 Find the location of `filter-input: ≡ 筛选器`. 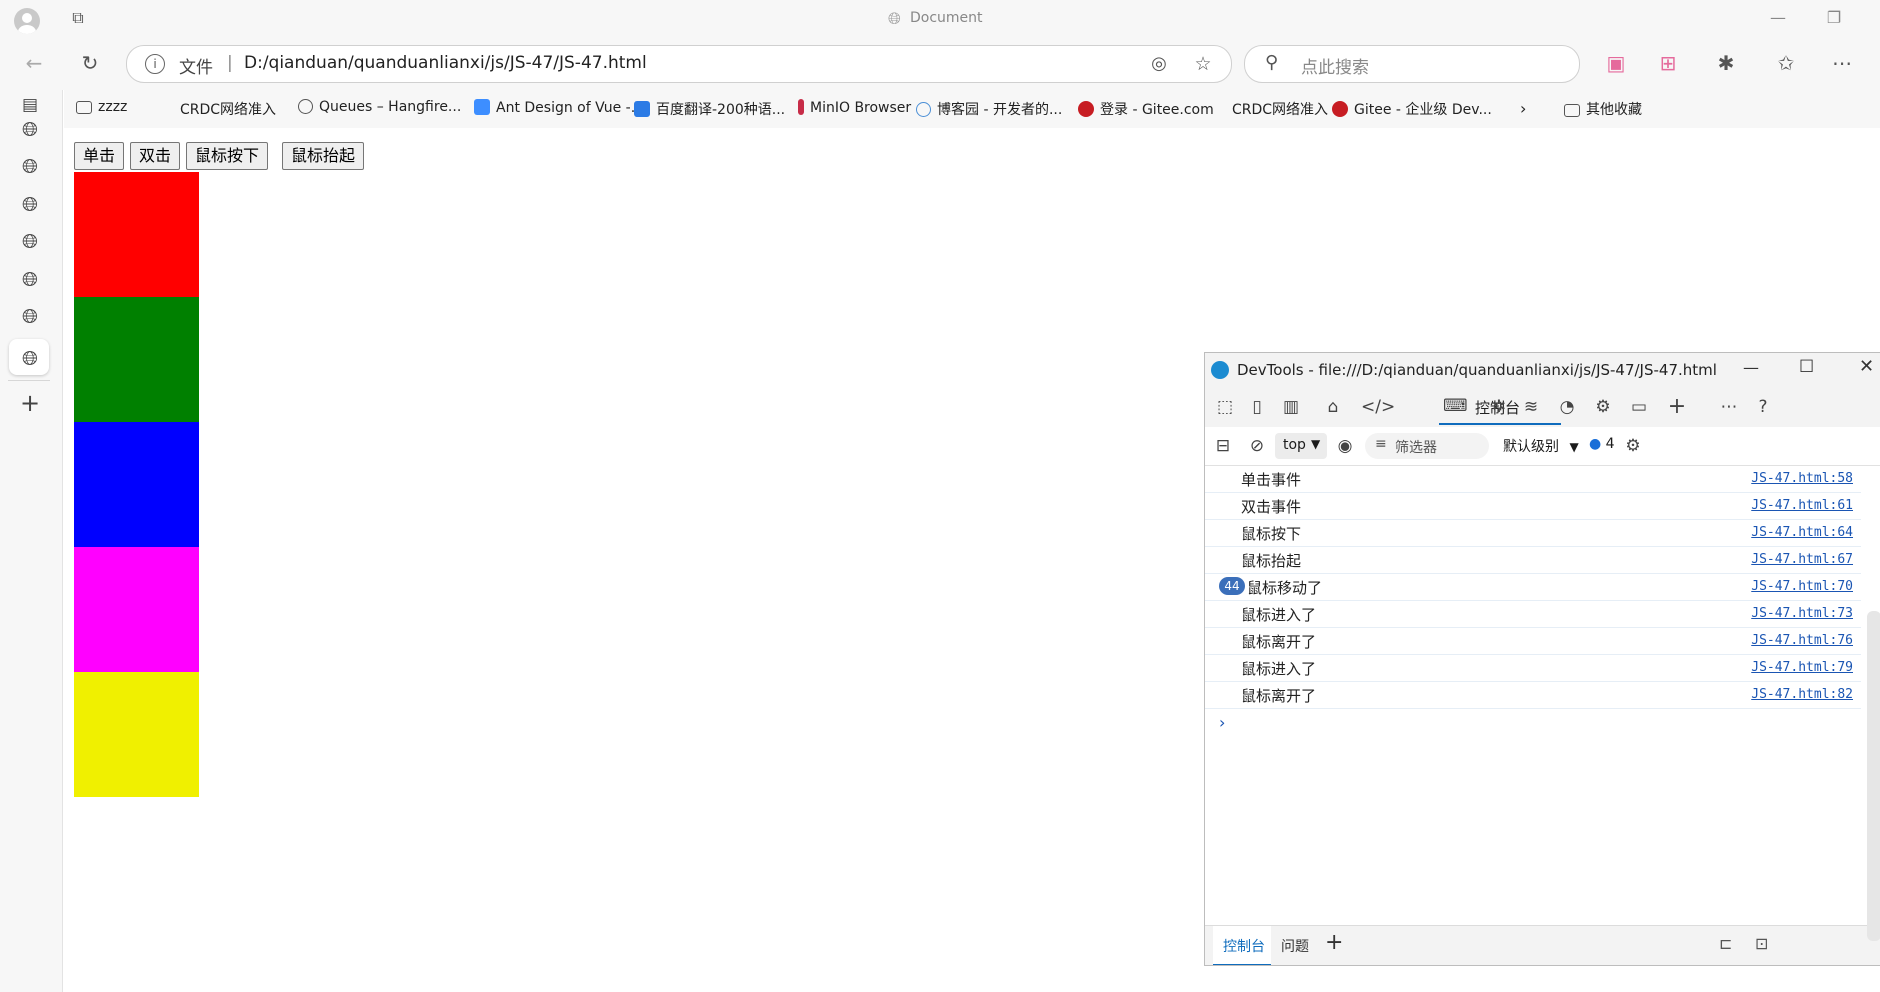

filter-input: ≡ 筛选器 is located at coordinates (1427, 446).